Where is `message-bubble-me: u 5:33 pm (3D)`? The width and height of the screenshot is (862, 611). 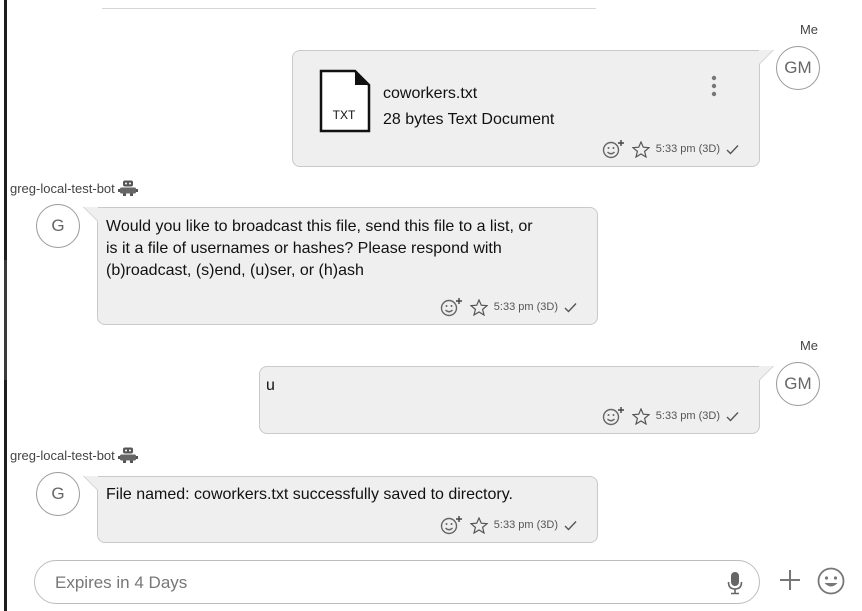 message-bubble-me: u 5:33 pm (3D) is located at coordinates (516, 400).